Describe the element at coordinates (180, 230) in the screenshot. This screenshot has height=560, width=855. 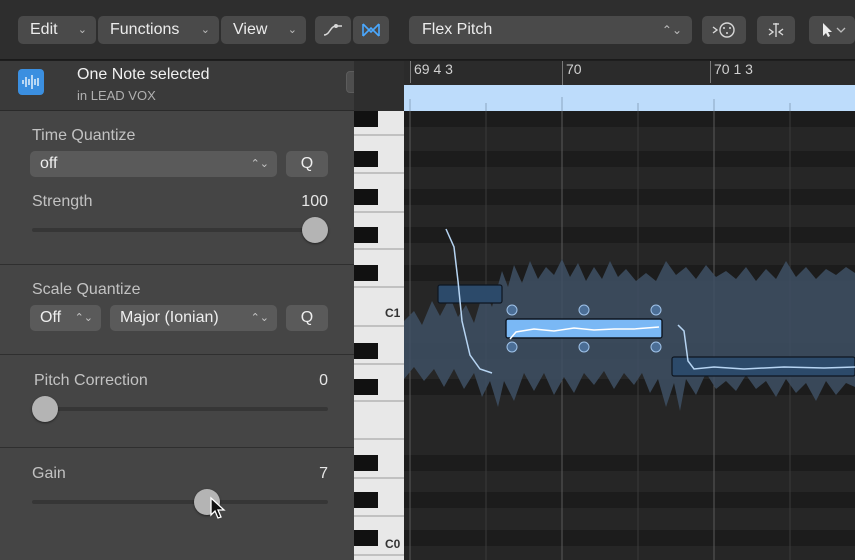
I see `strength-slider` at that location.